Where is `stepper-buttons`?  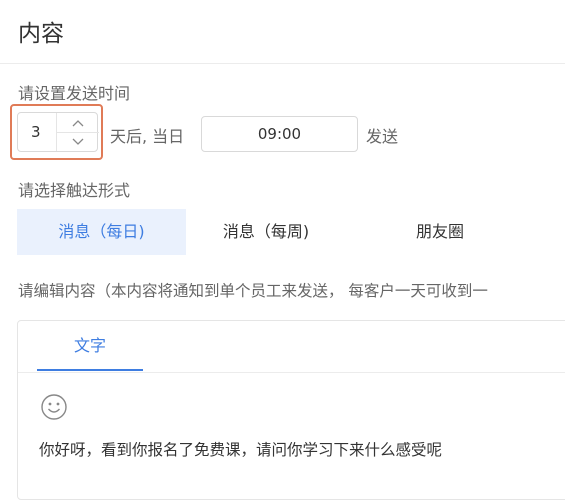 stepper-buttons is located at coordinates (77, 132).